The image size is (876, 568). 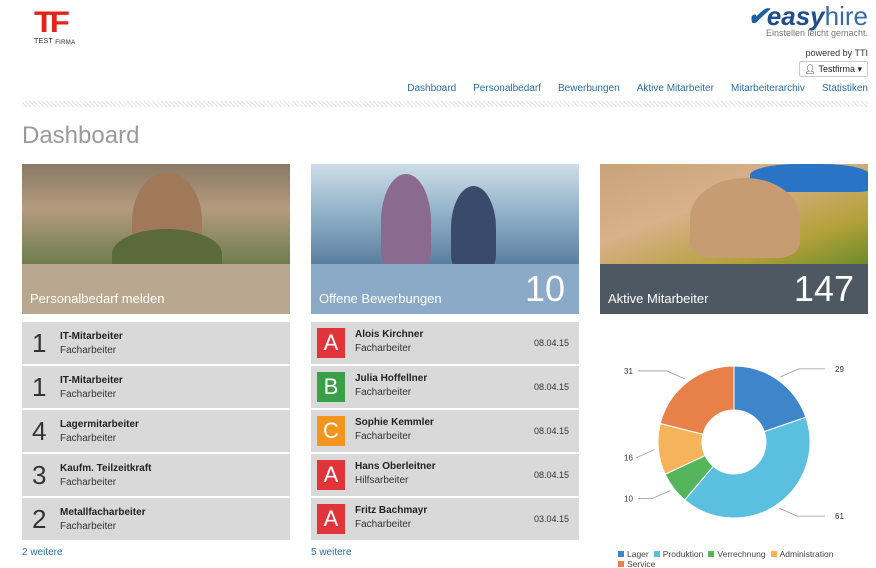 I want to click on legend-item: Service, so click(x=636, y=563).